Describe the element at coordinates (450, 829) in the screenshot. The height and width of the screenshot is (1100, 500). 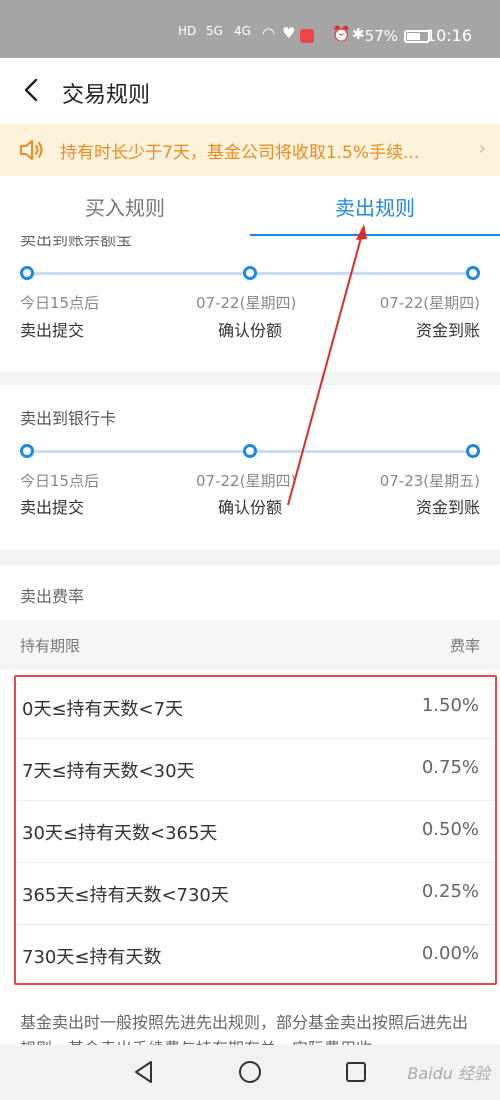
I see `fee-rate: 0.50%` at that location.